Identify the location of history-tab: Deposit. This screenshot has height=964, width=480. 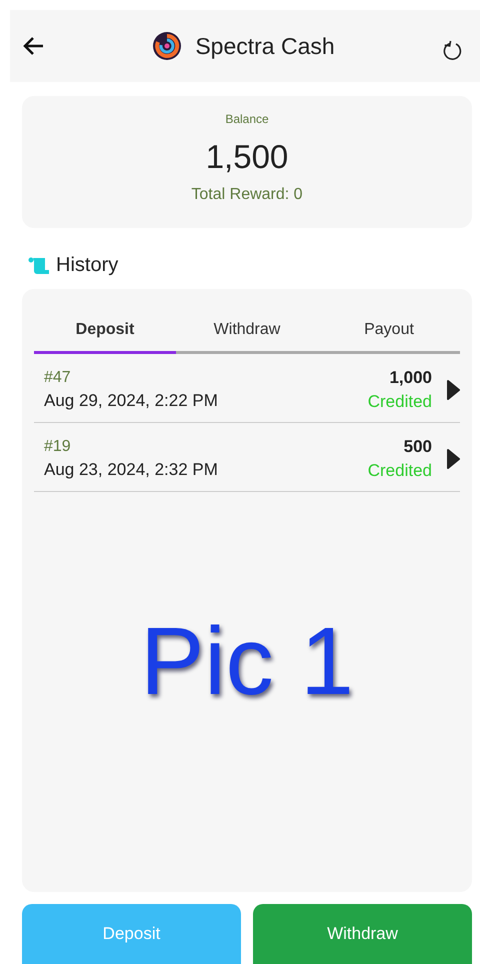
(105, 331).